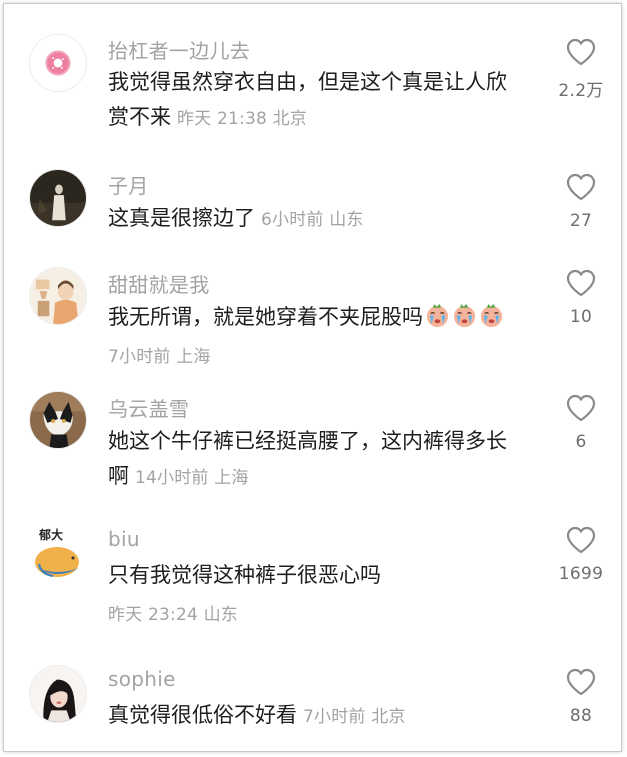 The image size is (627, 757). I want to click on username: 乌云盖雪, so click(148, 407).